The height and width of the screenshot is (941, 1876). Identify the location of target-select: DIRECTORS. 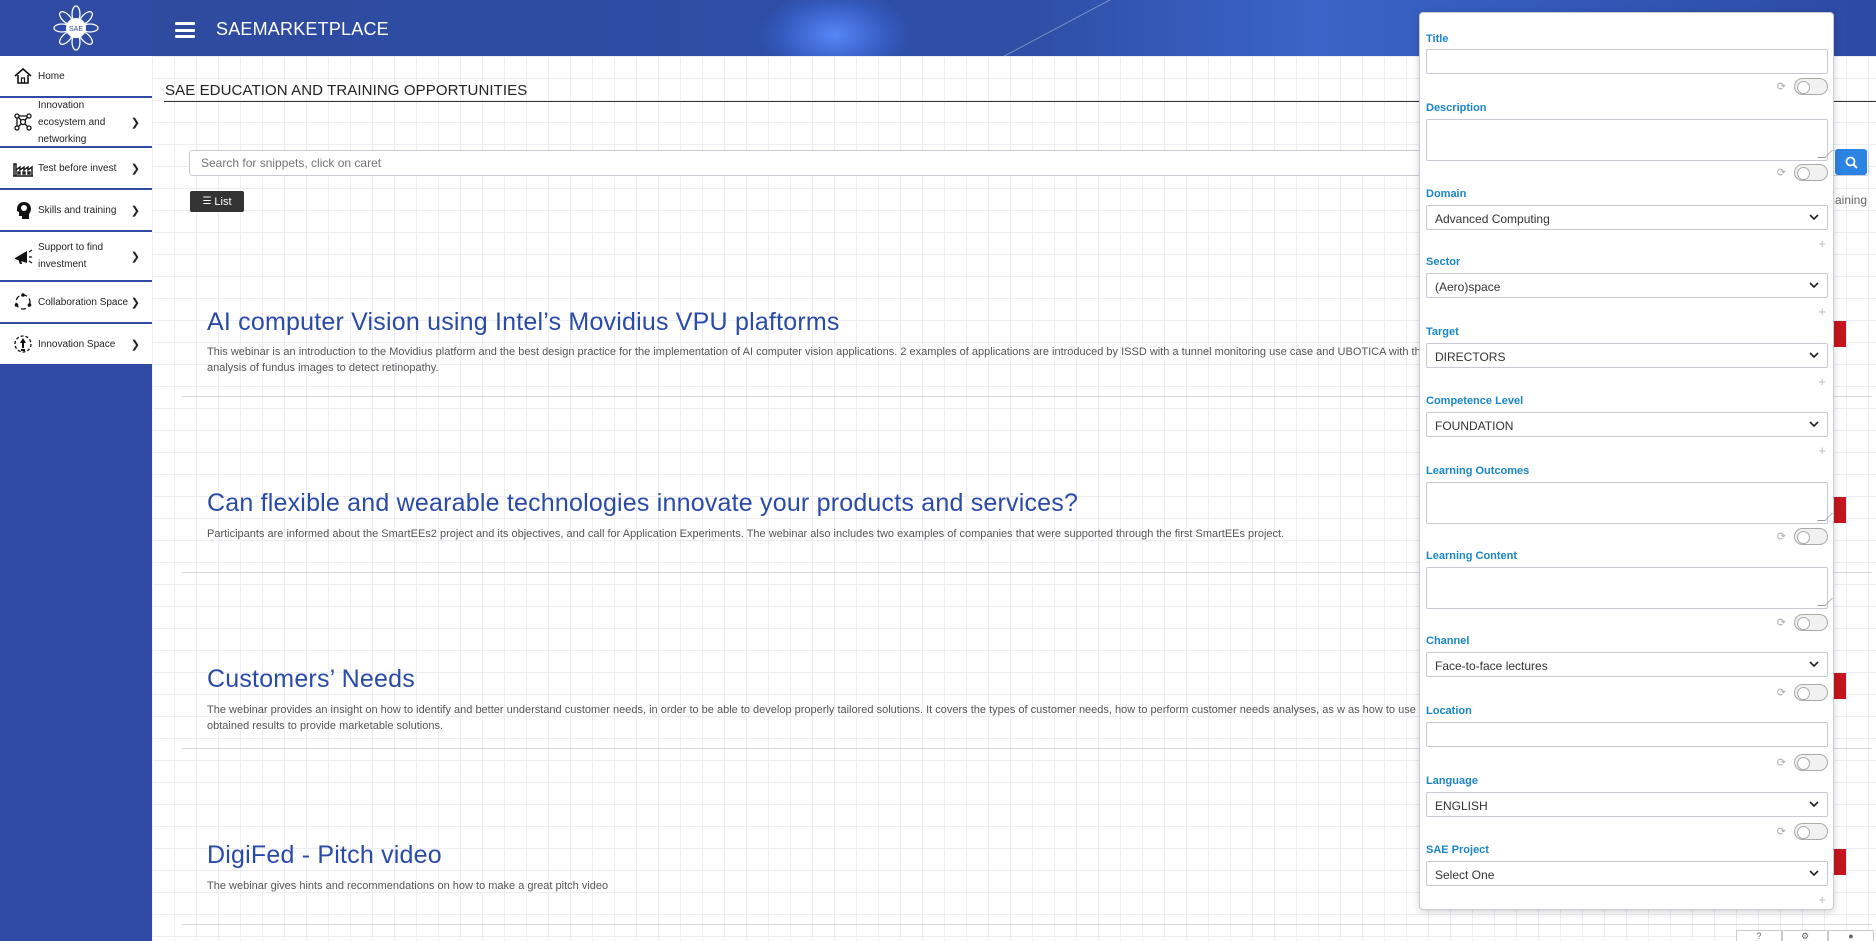
(1627, 355).